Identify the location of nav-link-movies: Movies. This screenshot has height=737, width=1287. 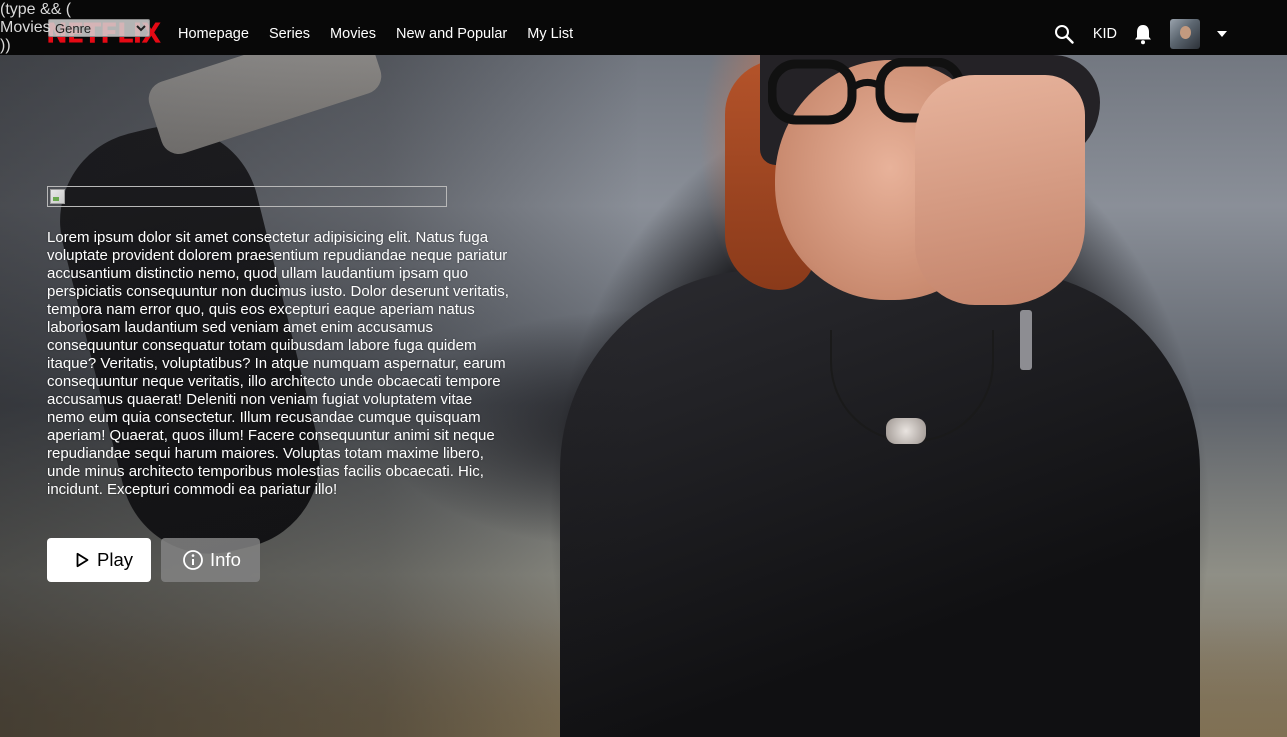
(353, 34).